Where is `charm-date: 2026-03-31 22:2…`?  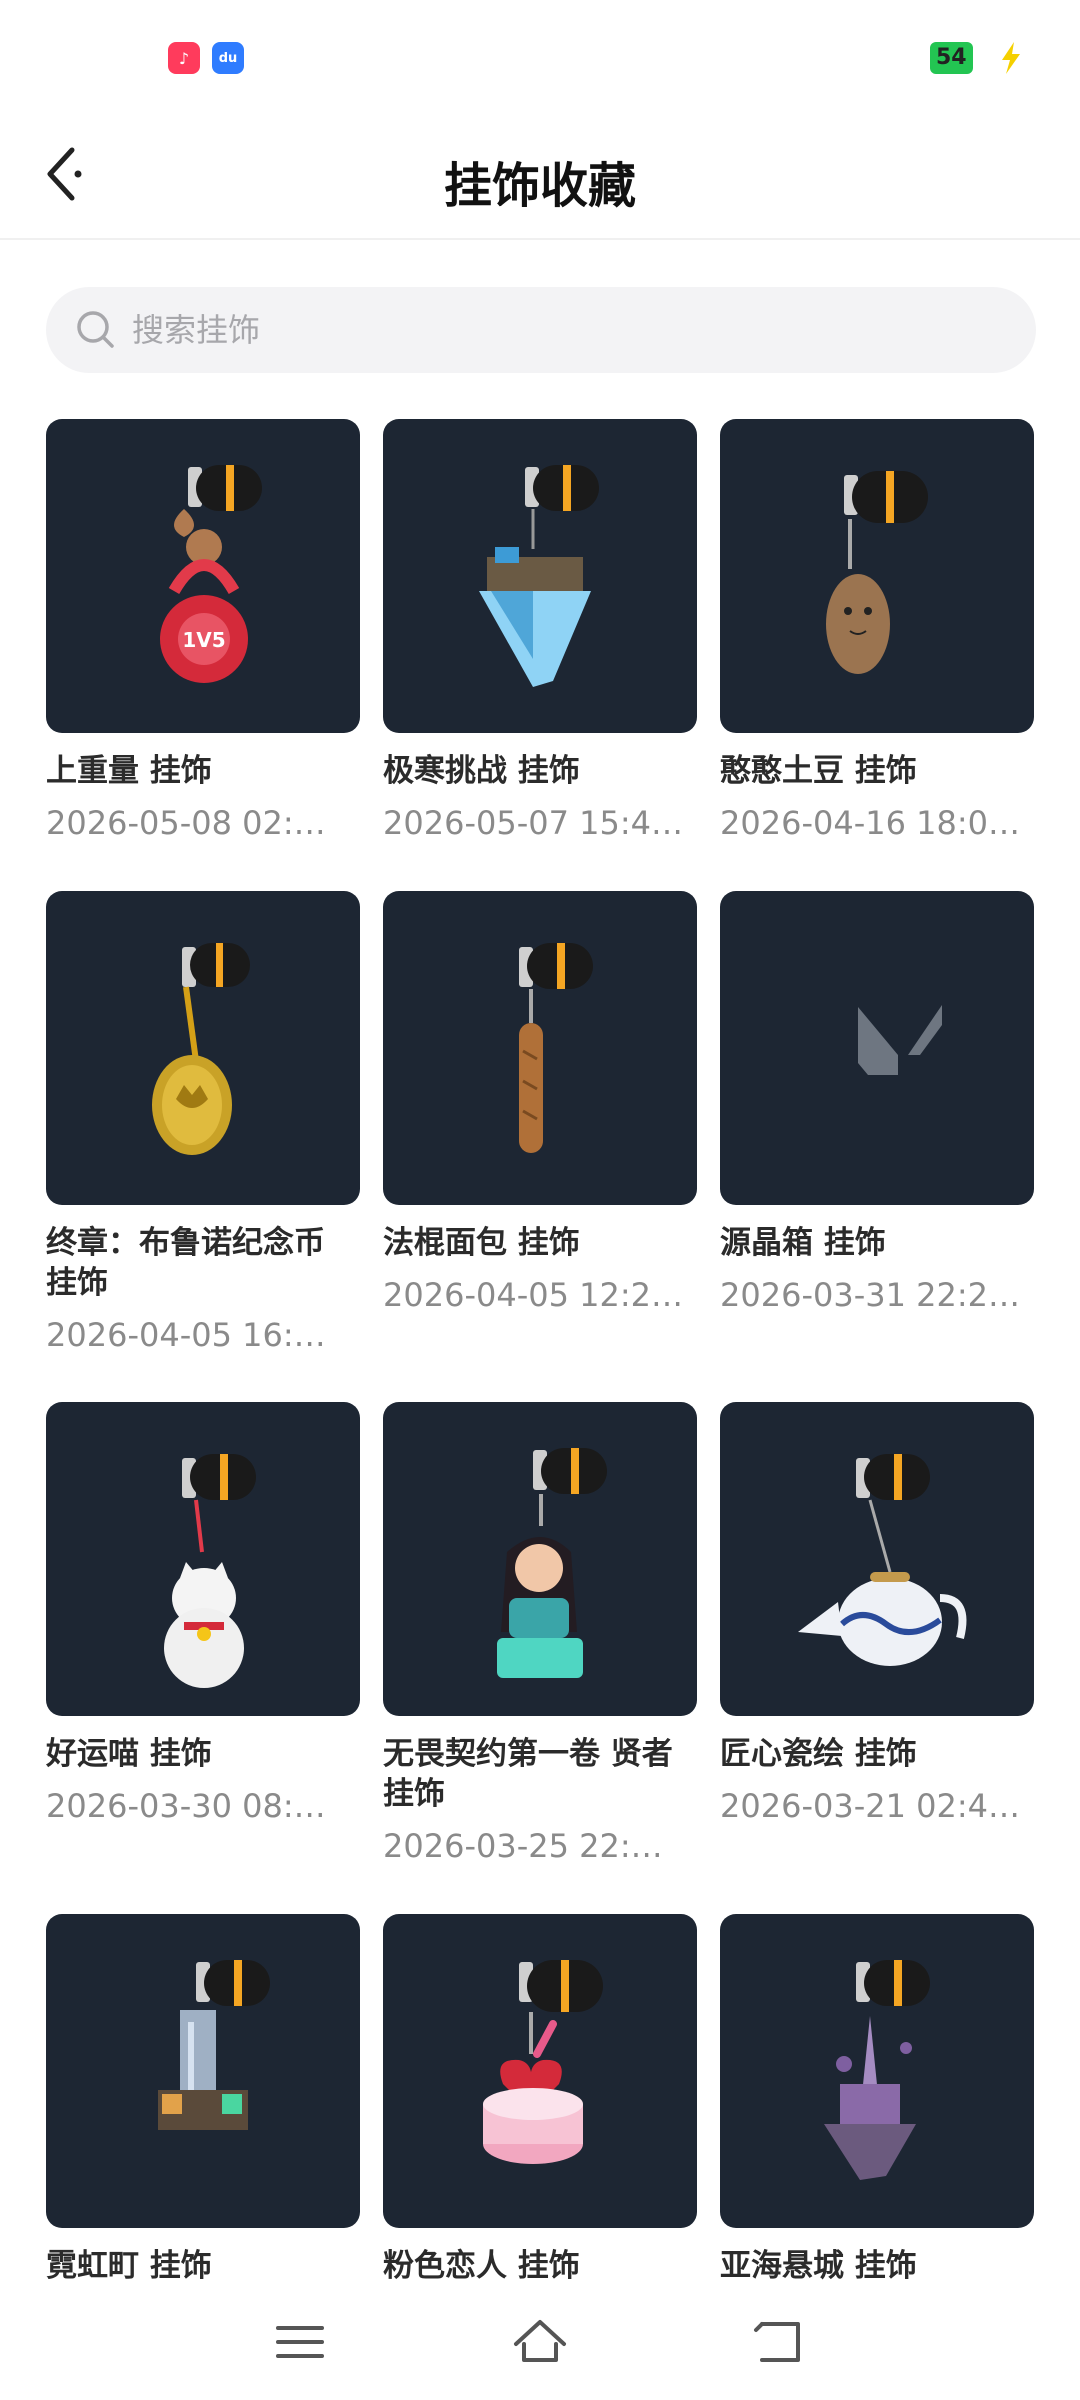 charm-date: 2026-03-31 22:2… is located at coordinates (870, 1295).